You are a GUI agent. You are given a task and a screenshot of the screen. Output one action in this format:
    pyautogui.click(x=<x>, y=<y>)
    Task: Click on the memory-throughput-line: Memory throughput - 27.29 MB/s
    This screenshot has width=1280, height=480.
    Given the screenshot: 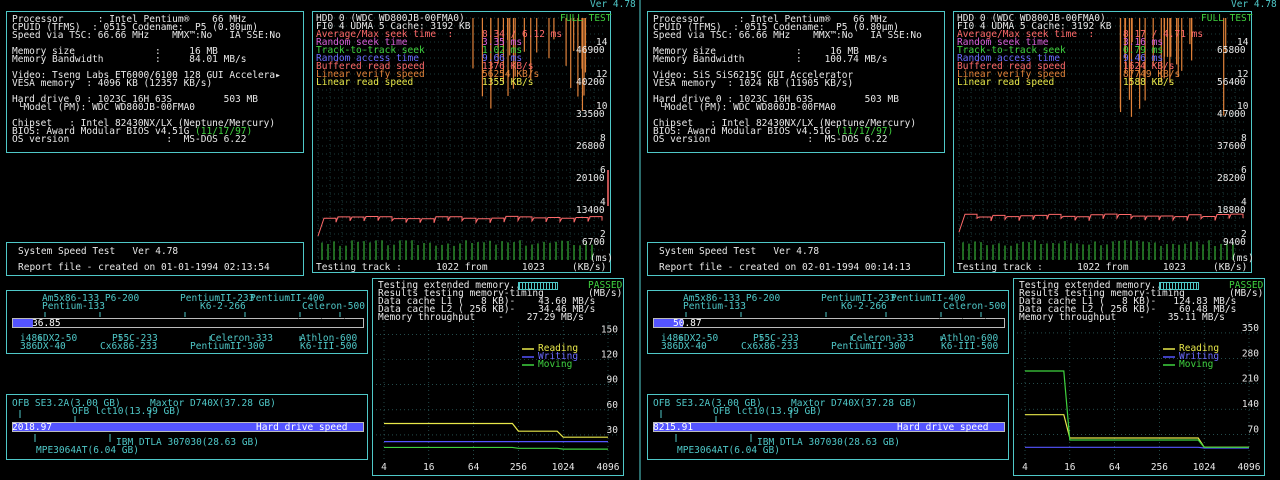 What is the action you would take?
    pyautogui.click(x=481, y=317)
    